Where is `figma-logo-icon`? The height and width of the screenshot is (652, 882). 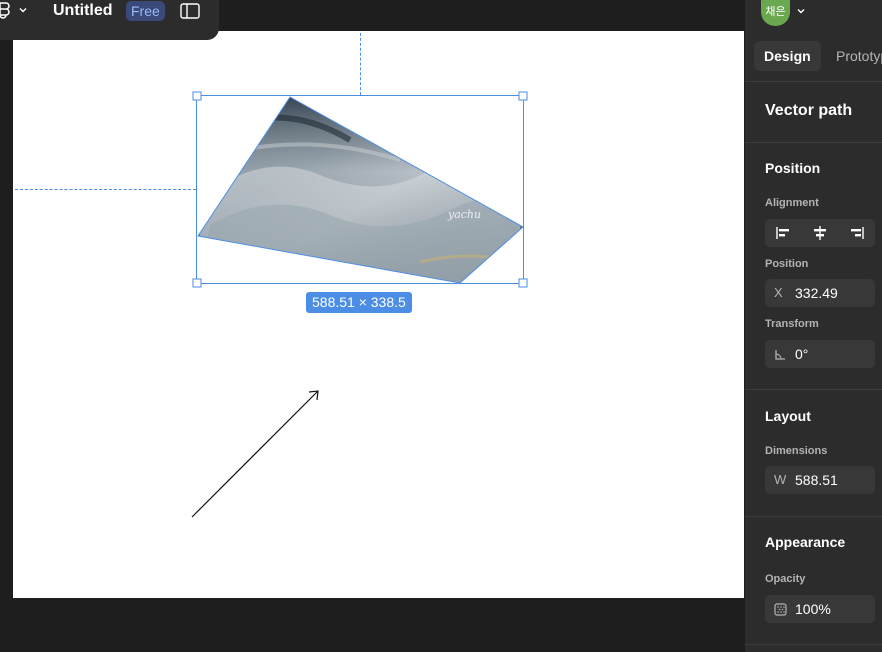
figma-logo-icon is located at coordinates (6, 11).